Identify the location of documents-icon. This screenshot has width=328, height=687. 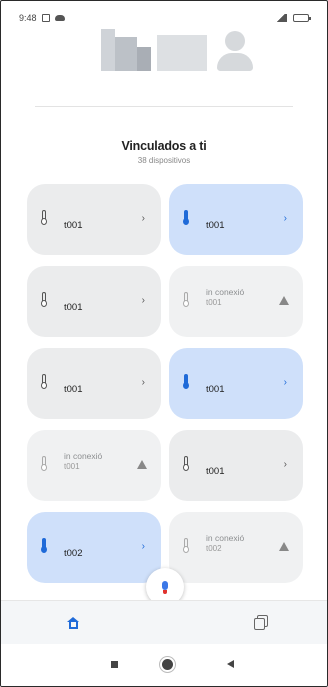
(261, 622).